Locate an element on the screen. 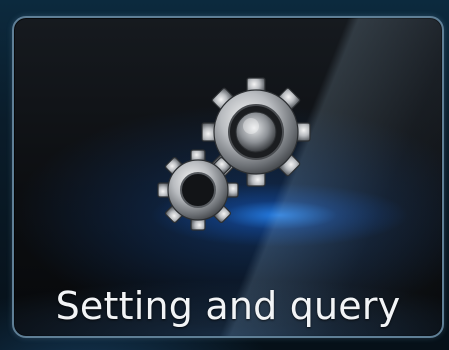 The image size is (449, 350). small-gear is located at coordinates (198, 190).